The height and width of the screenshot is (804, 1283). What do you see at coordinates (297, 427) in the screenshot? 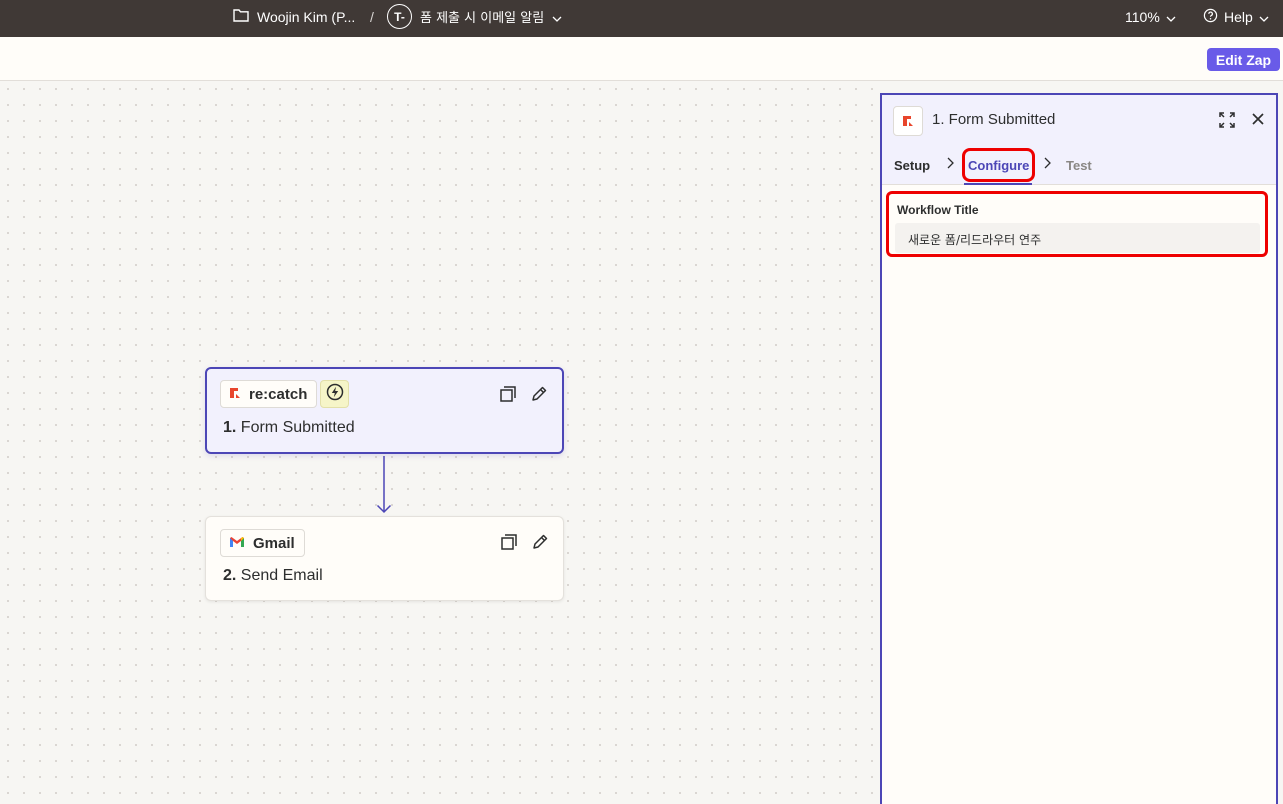
I see `step-name: Form Submitted` at bounding box center [297, 427].